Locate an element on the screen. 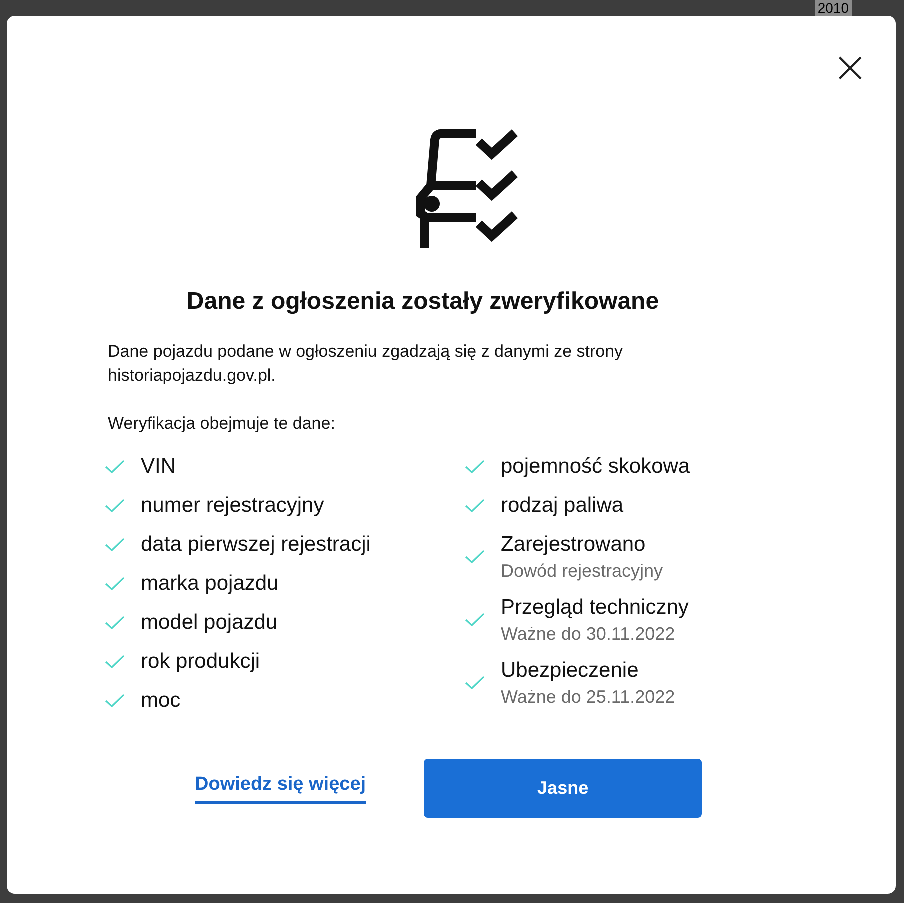 The image size is (904, 903). item-label: rok produkcji is located at coordinates (200, 662).